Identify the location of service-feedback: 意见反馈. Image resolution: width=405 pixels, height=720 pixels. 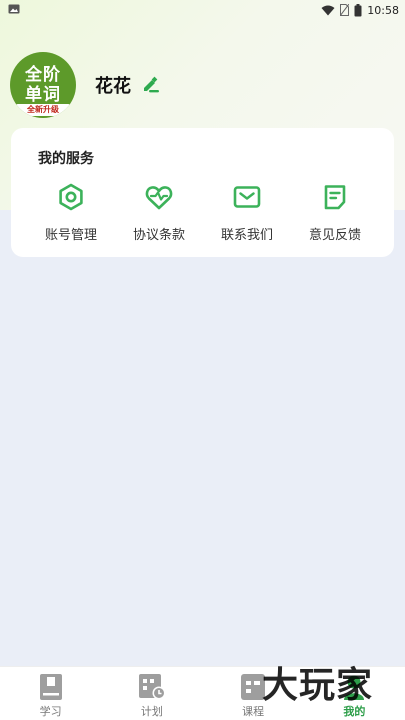
(335, 212).